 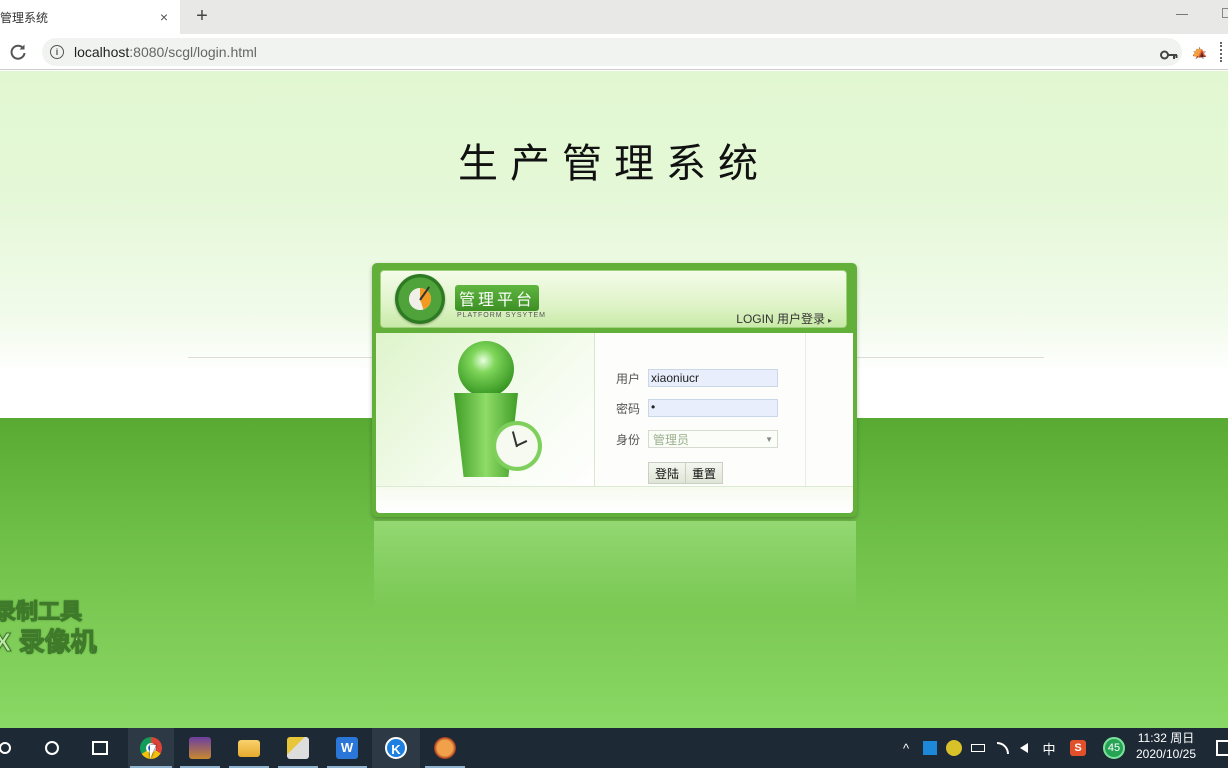 I want to click on username-row: 用户, so click(x=697, y=378).